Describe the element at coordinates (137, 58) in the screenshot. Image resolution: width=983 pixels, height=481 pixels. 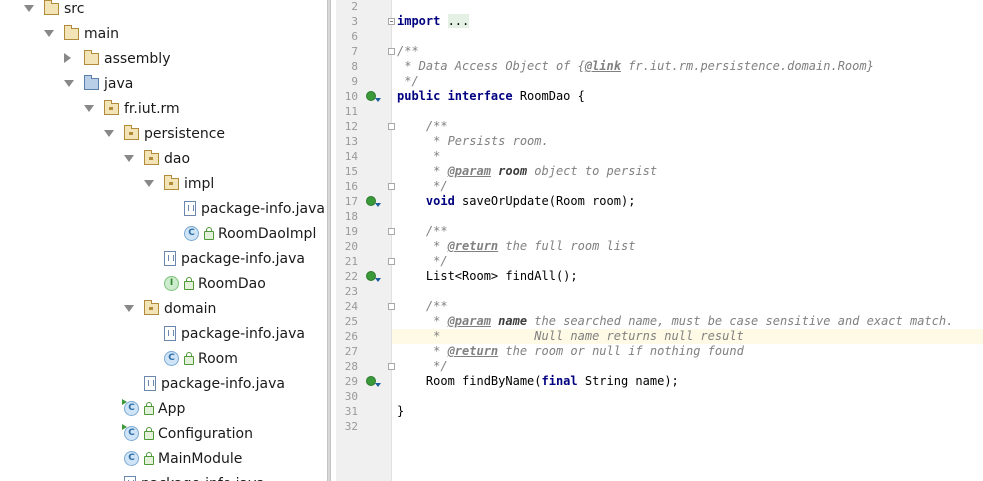
I see `tree-node-label: assembly` at that location.